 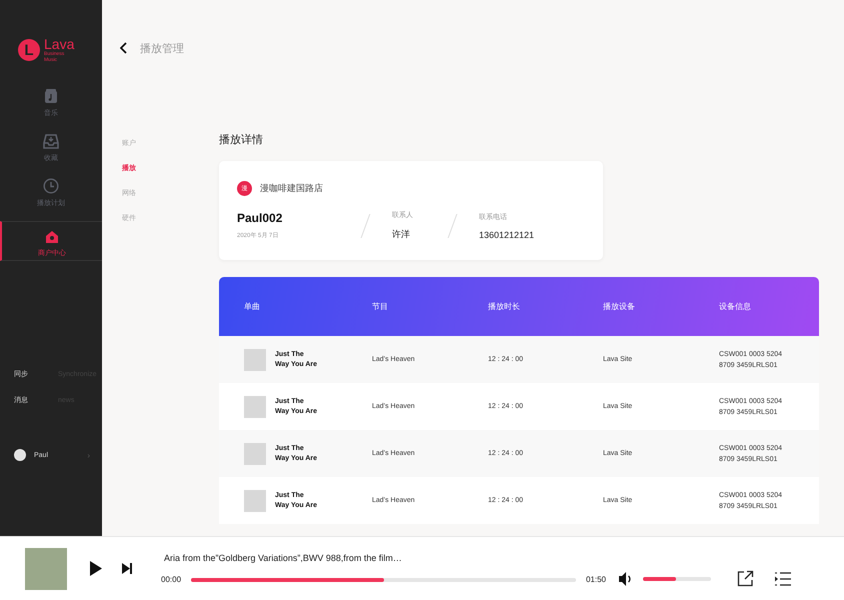 What do you see at coordinates (619, 306) in the screenshot?
I see `column-header: 播放设备` at bounding box center [619, 306].